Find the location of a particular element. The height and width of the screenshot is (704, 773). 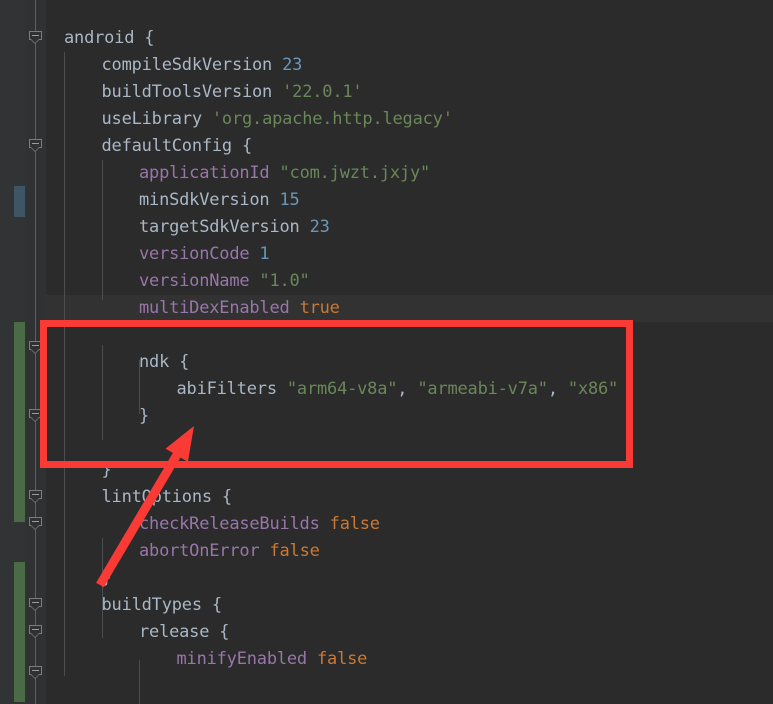

code-line: ndk { is located at coordinates (164, 362).